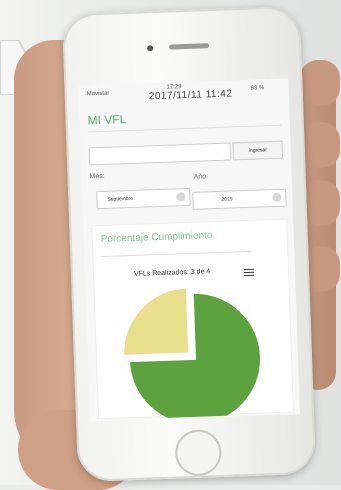  What do you see at coordinates (156, 238) in the screenshot?
I see `section-title: Porcentaje Cumplimiento` at bounding box center [156, 238].